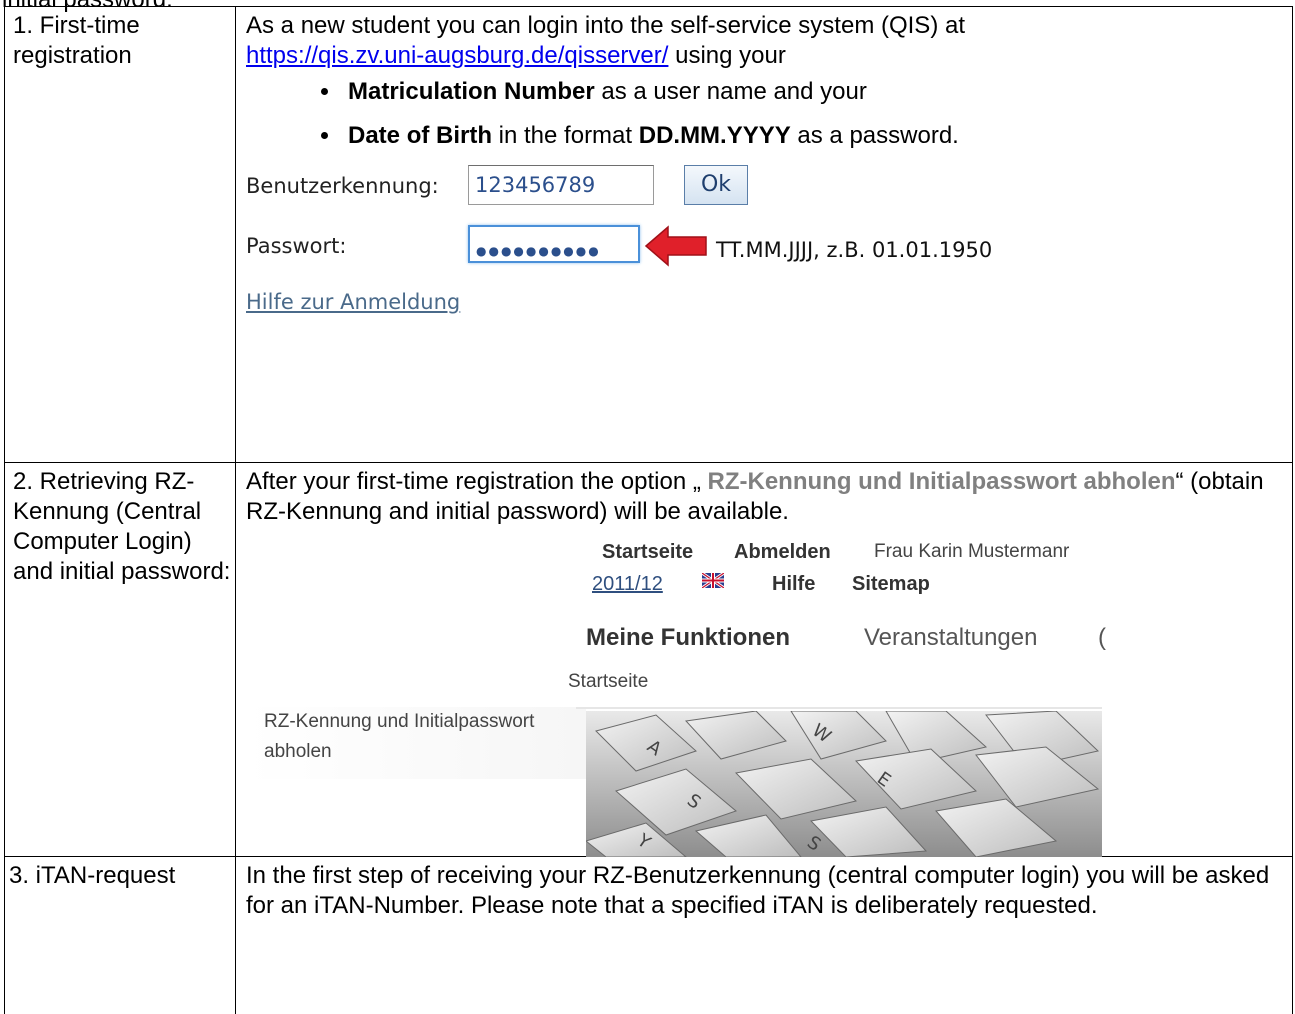  I want to click on nav-abmelden: Abmelden, so click(782, 552).